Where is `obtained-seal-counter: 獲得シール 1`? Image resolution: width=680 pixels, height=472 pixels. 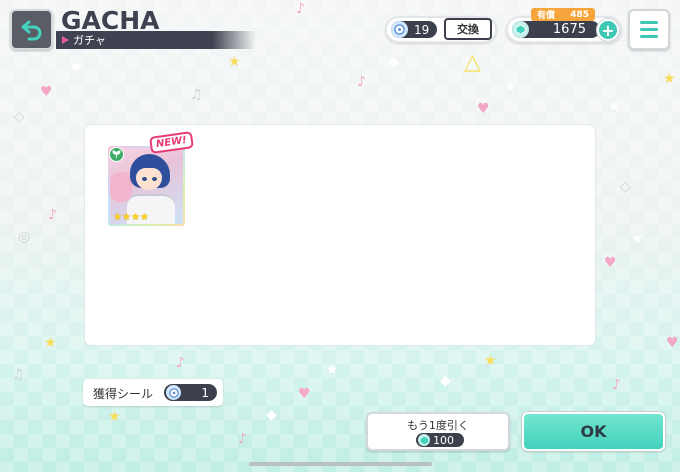
obtained-seal-counter: 獲得シール 1 is located at coordinates (153, 392).